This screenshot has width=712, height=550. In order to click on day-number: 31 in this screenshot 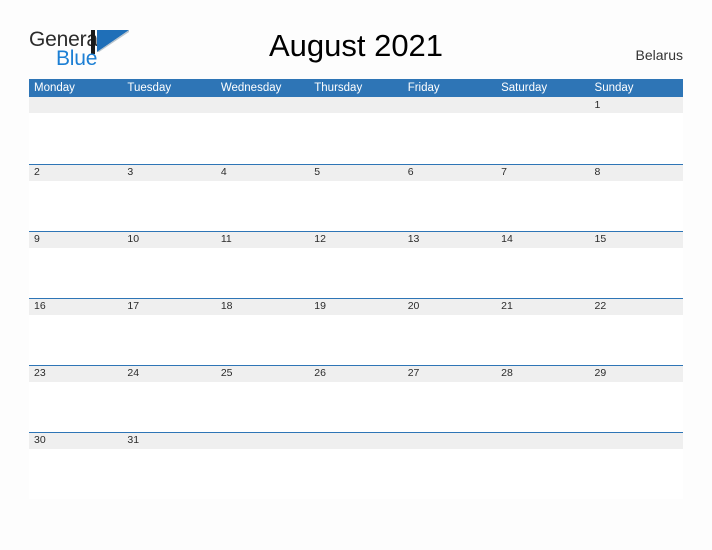, I will do `click(133, 440)`.